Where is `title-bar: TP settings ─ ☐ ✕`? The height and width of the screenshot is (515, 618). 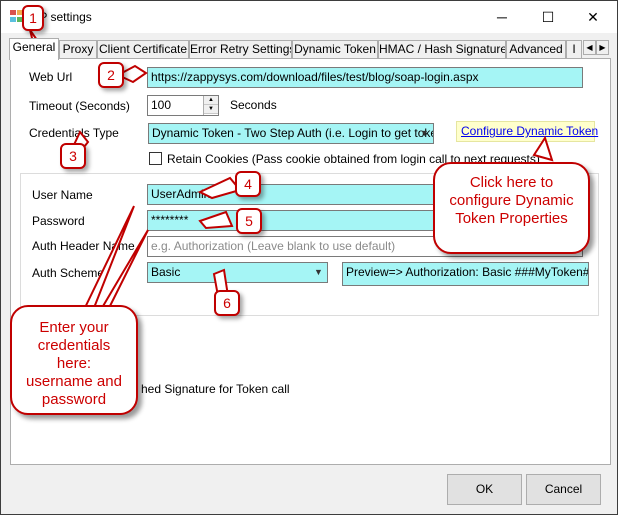
title-bar: TP settings ─ ☐ ✕ is located at coordinates (309, 17).